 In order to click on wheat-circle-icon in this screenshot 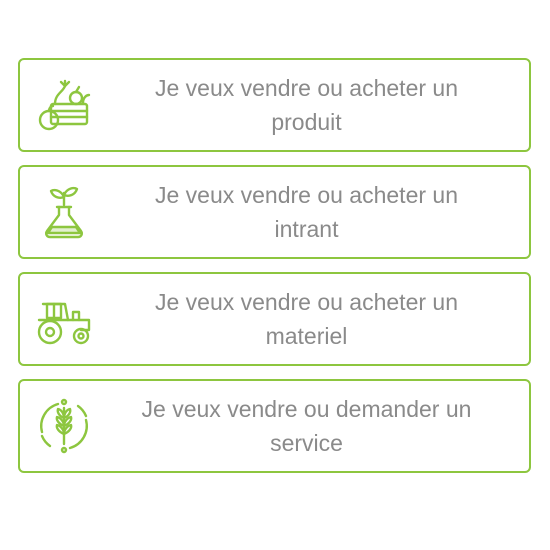, I will do `click(64, 426)`.